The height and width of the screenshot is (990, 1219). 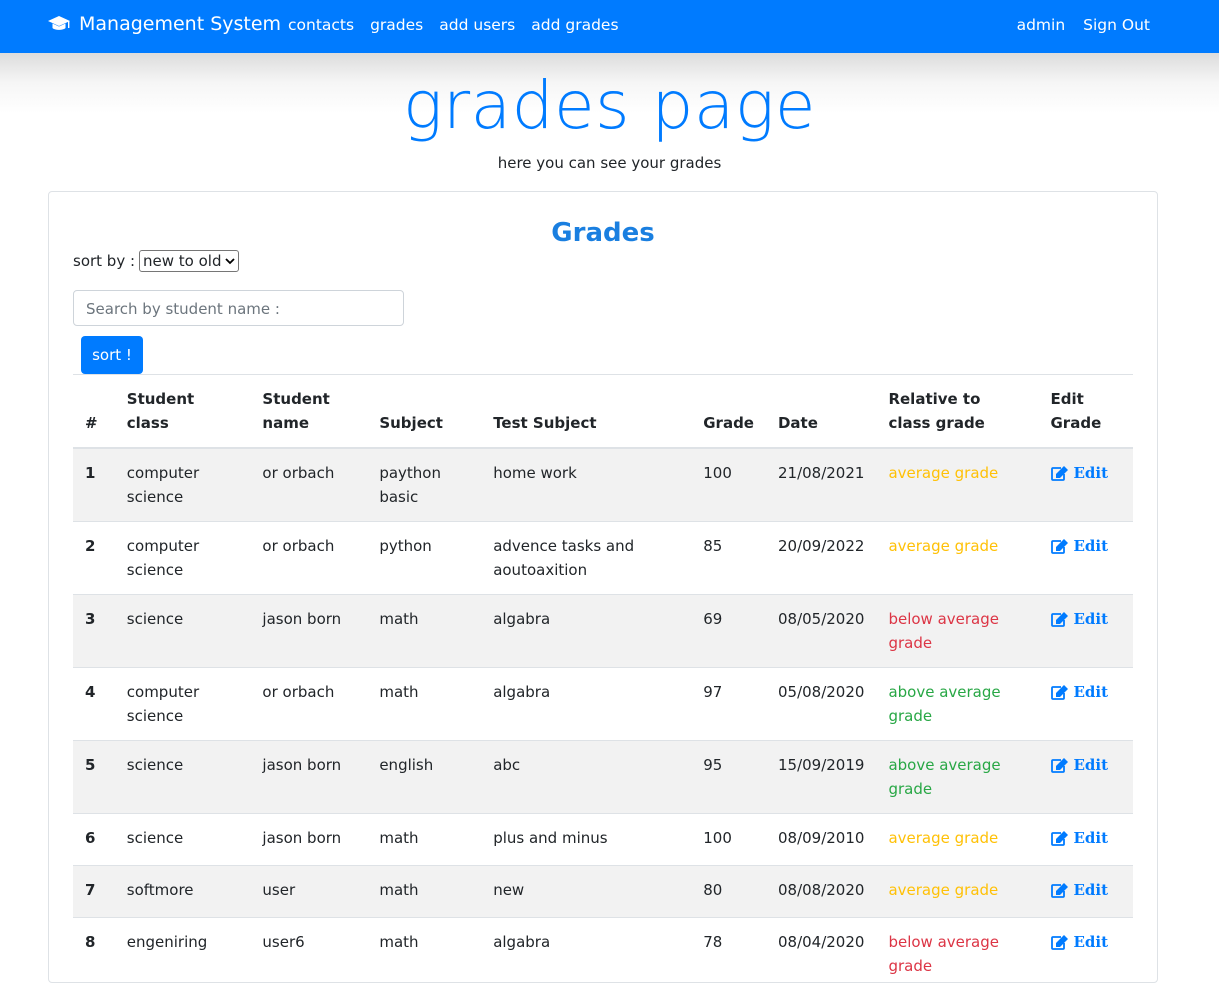 I want to click on cell-index: 5, so click(x=94, y=777).